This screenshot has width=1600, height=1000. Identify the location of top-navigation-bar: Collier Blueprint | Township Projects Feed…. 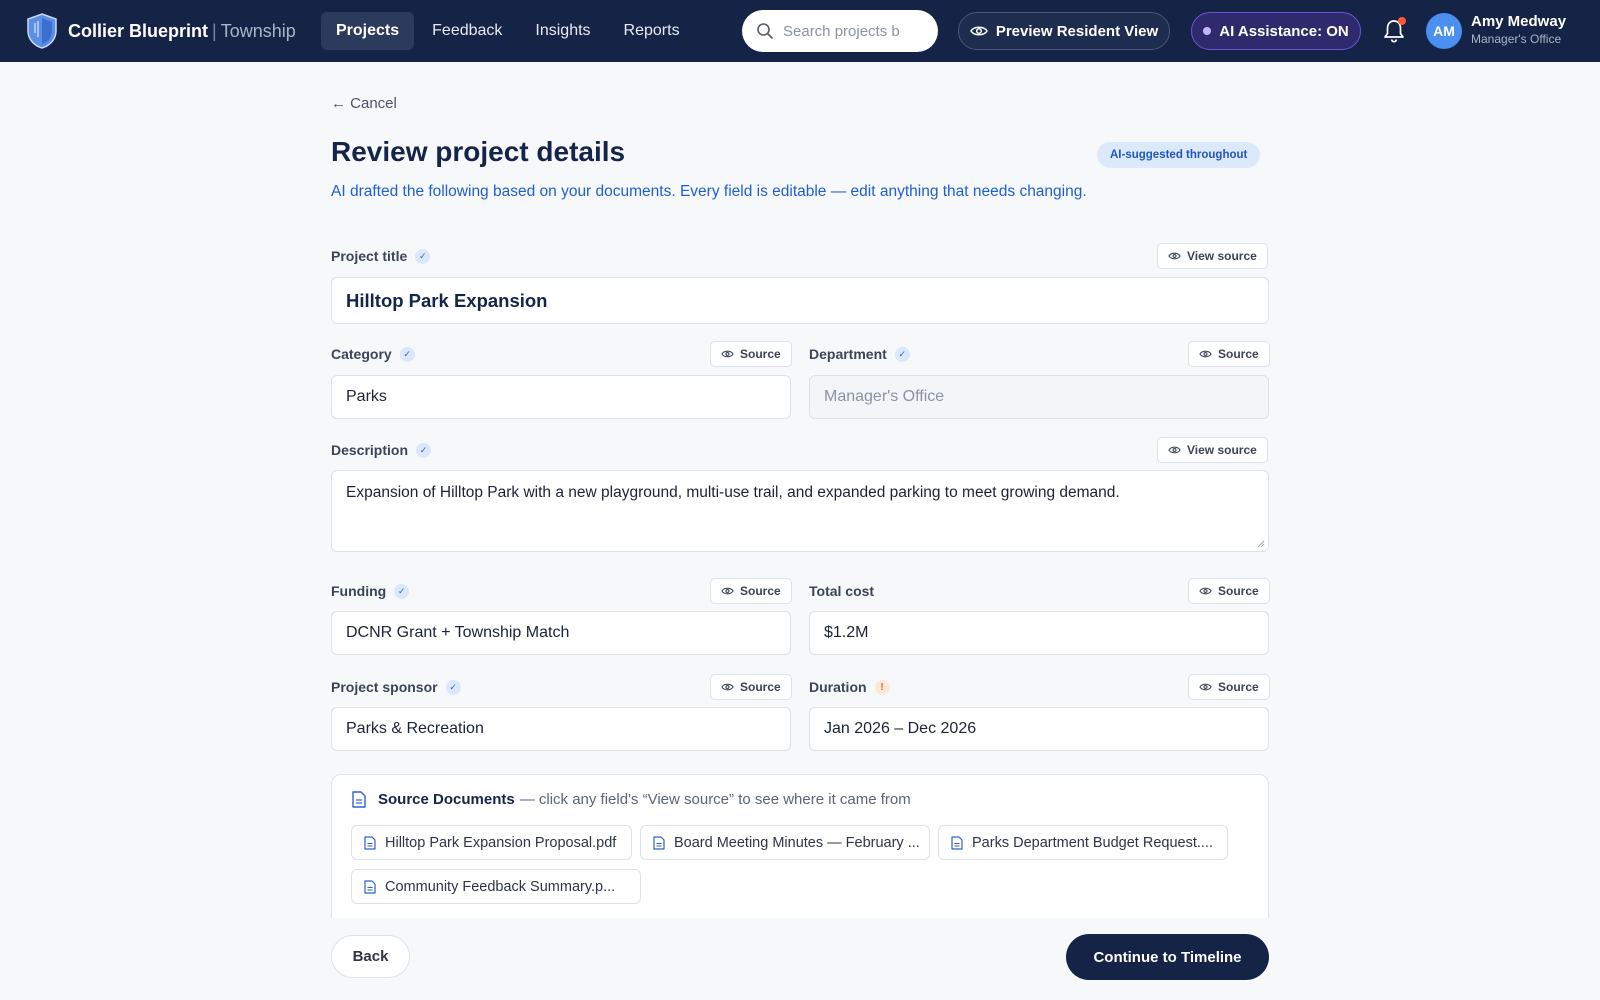
(800, 31).